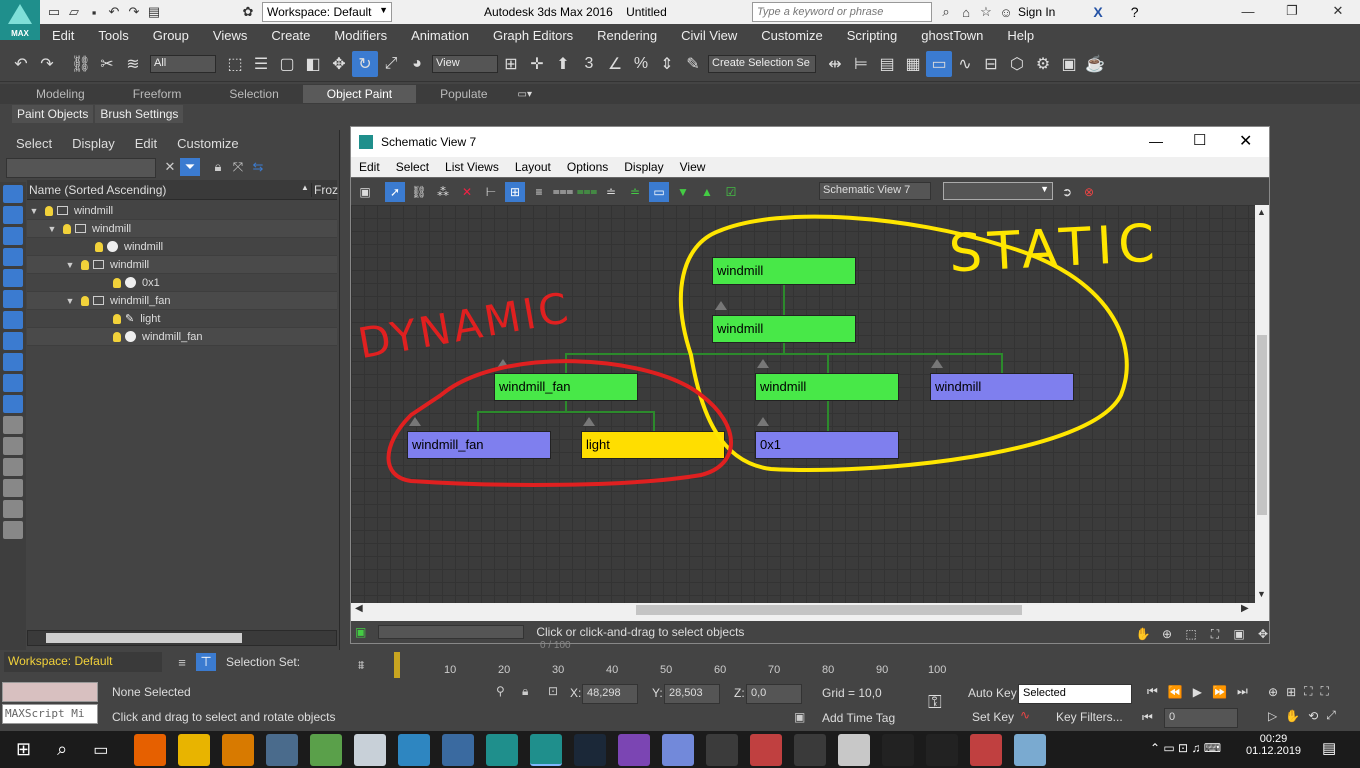 The height and width of the screenshot is (768, 1360). I want to click on tree-row: ✎ light, so click(182, 319).